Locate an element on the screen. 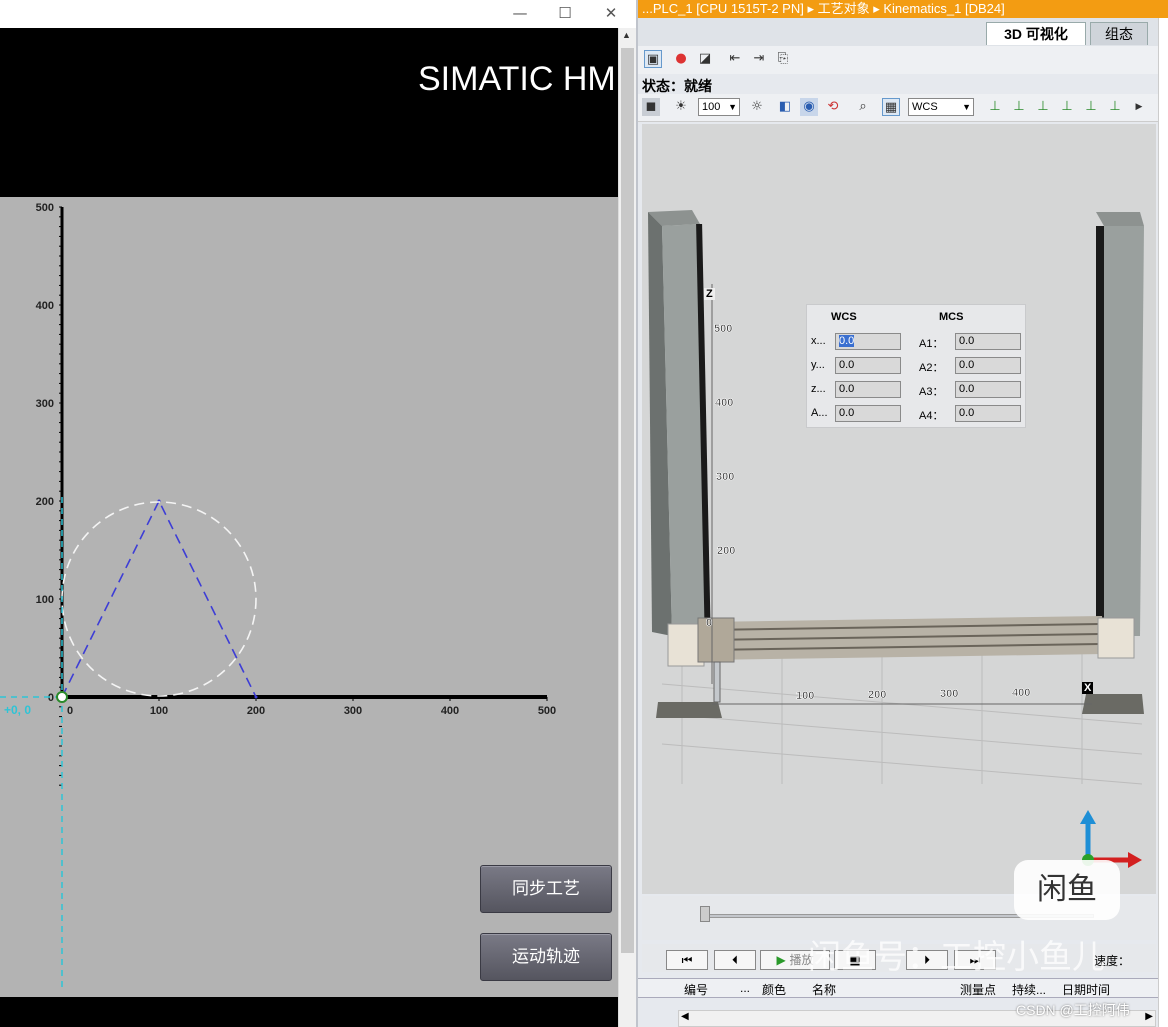 The image size is (1168, 1027). sync-tech-button: 同步工艺 is located at coordinates (546, 889).